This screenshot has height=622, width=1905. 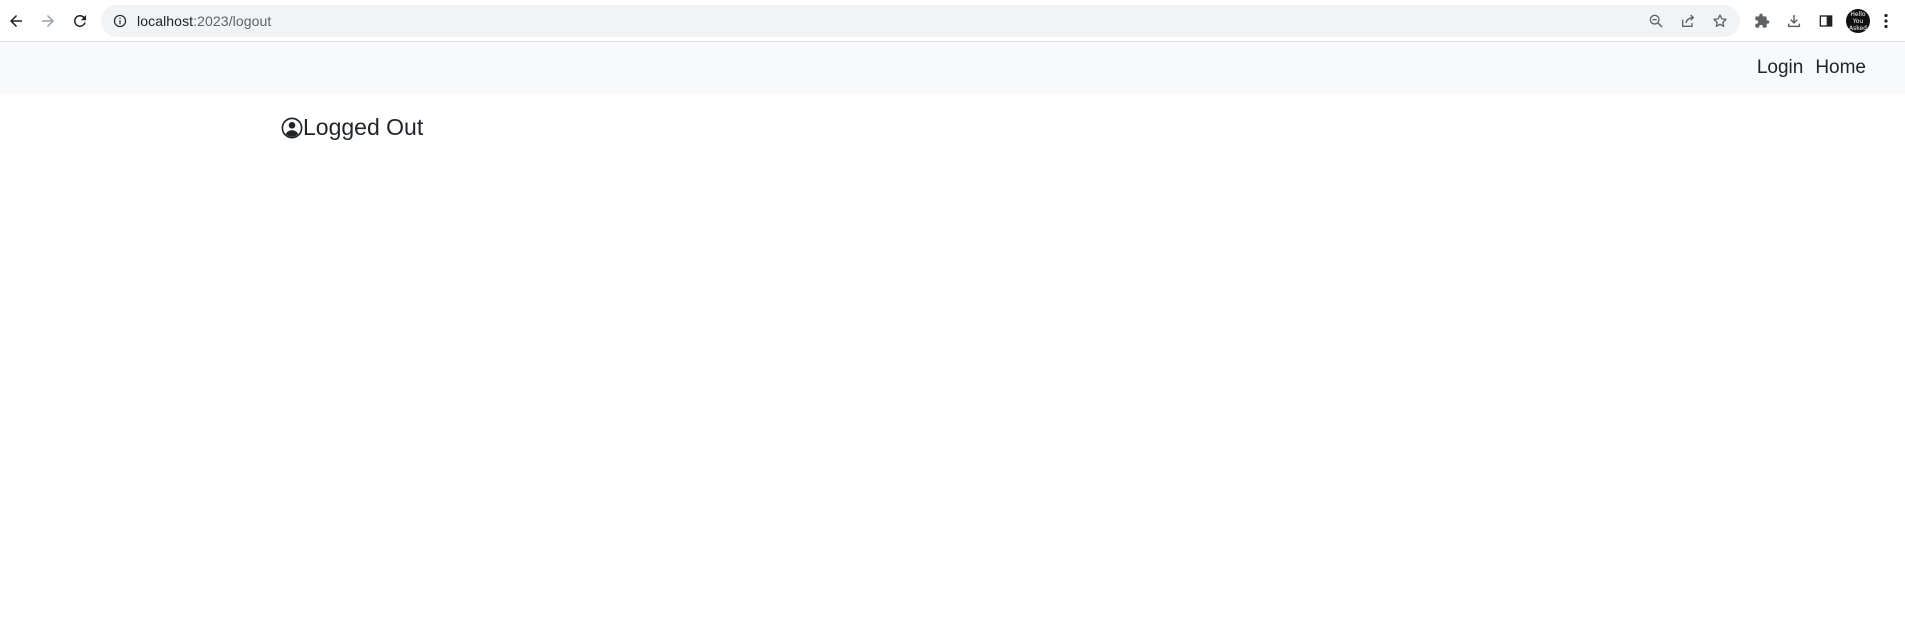 I want to click on arrow-left-icon, so click(x=16, y=21).